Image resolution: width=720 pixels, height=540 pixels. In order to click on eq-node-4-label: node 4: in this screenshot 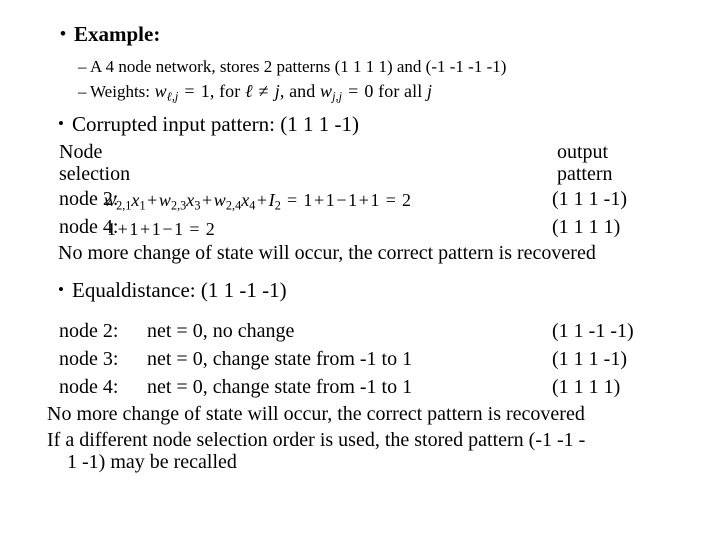, I will do `click(89, 387)`.